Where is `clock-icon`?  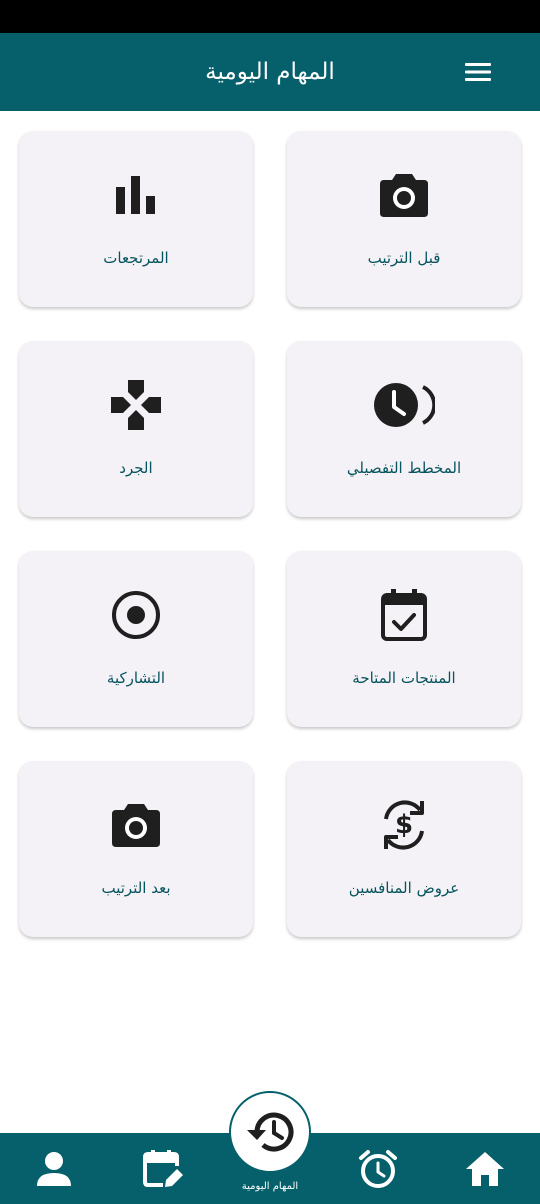 clock-icon is located at coordinates (404, 405).